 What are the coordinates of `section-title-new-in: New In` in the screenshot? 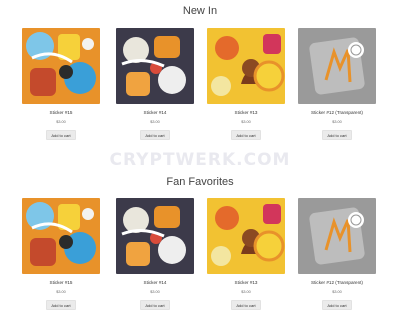 It's located at (200, 11).